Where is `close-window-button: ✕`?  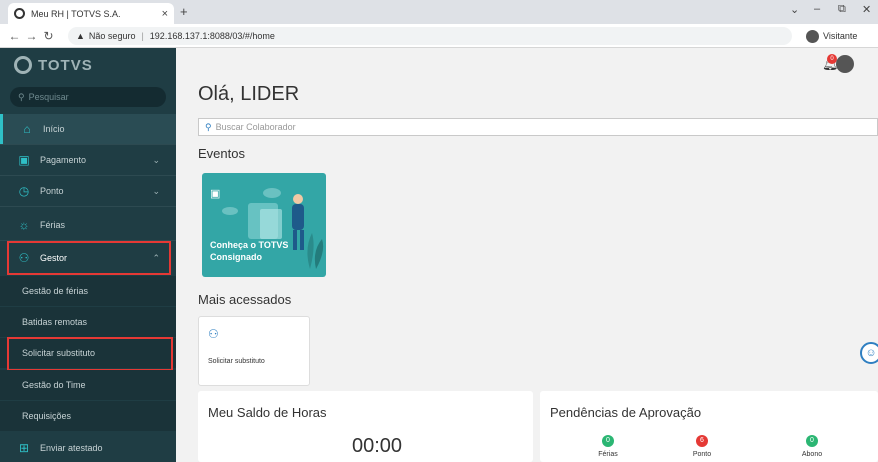
close-window-button: ✕ is located at coordinates (866, 9).